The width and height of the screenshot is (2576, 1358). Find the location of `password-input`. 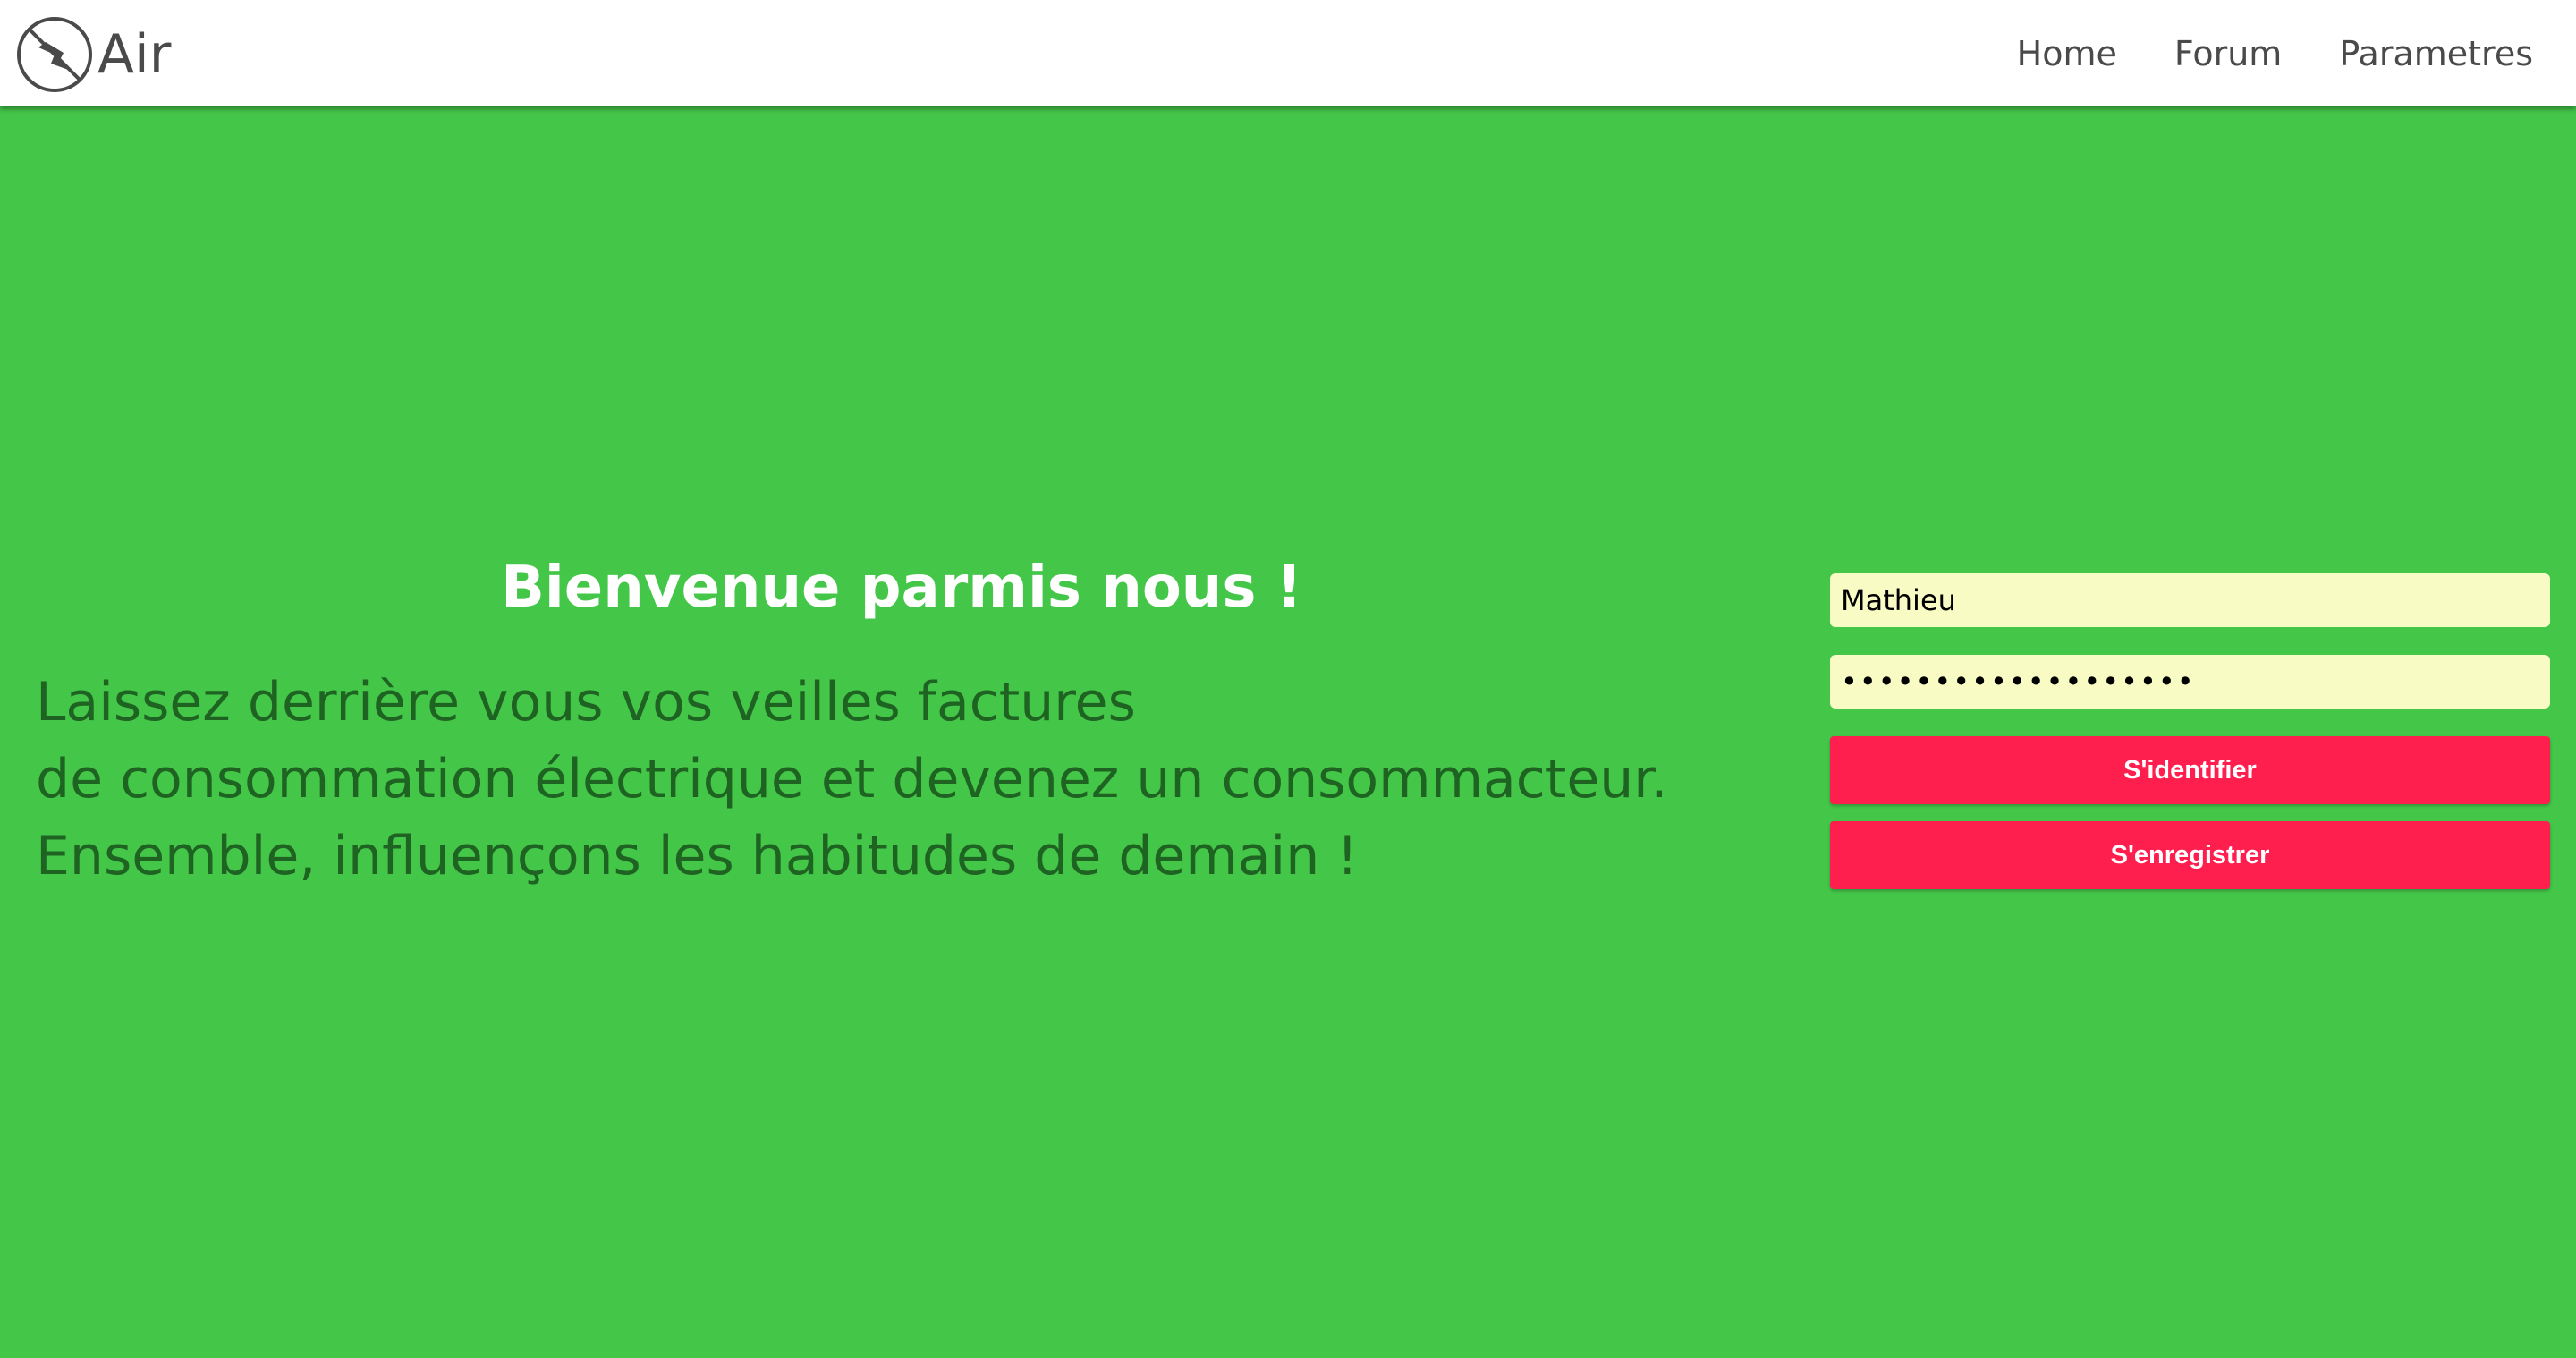

password-input is located at coordinates (2190, 682).